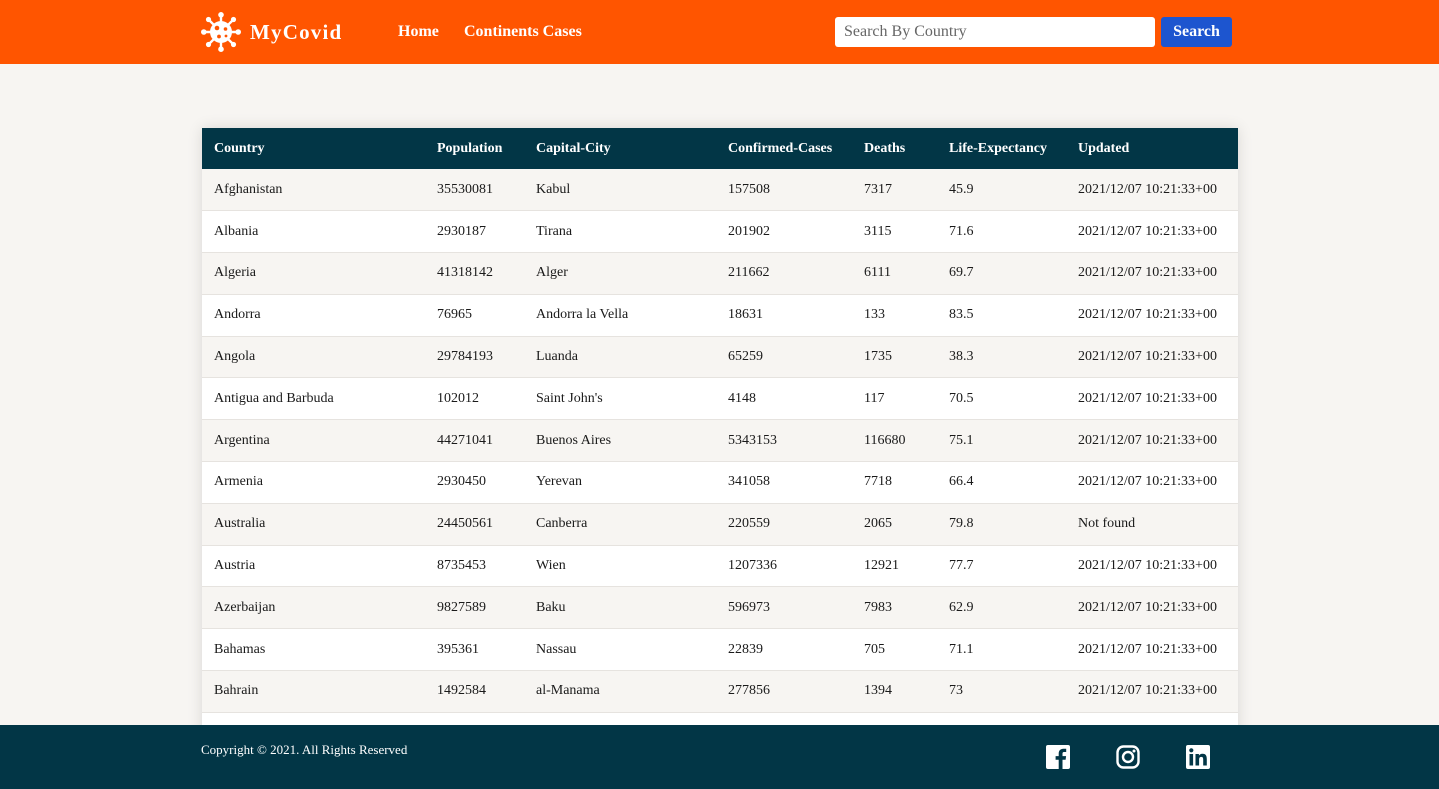 Image resolution: width=1439 pixels, height=789 pixels. What do you see at coordinates (745, 649) in the screenshot?
I see `cell-confirmed-cases: 22839` at bounding box center [745, 649].